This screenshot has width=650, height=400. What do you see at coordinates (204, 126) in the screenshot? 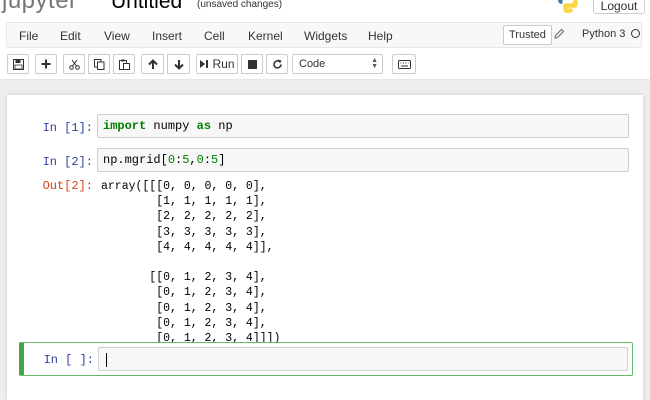
I see `code-keyword-as: as` at bounding box center [204, 126].